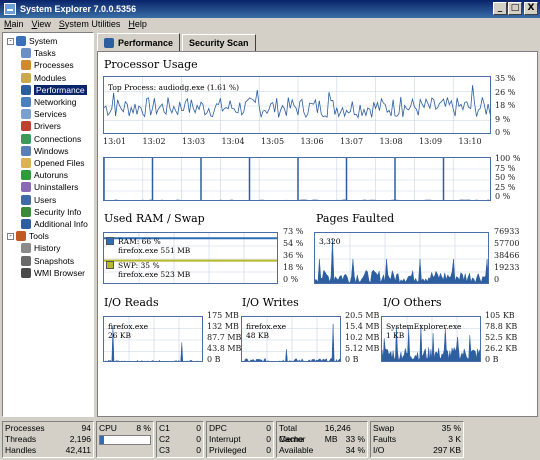 The image size is (540, 460). Describe the element at coordinates (47, 248) in the screenshot. I see `tree-item-label: History` at that location.